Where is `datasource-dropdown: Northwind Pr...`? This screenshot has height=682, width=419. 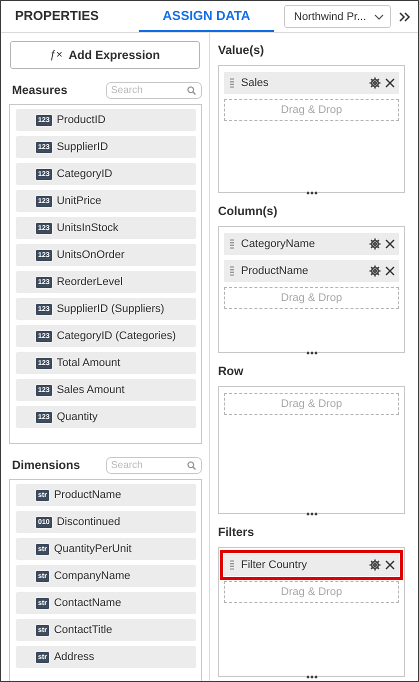 datasource-dropdown: Northwind Pr... is located at coordinates (337, 16).